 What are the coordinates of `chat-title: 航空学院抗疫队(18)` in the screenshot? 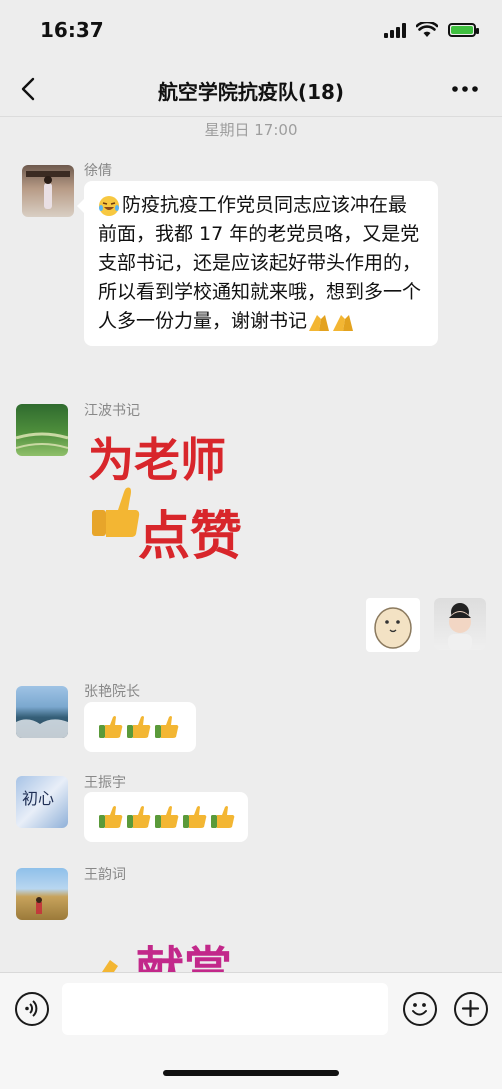 It's located at (251, 92).